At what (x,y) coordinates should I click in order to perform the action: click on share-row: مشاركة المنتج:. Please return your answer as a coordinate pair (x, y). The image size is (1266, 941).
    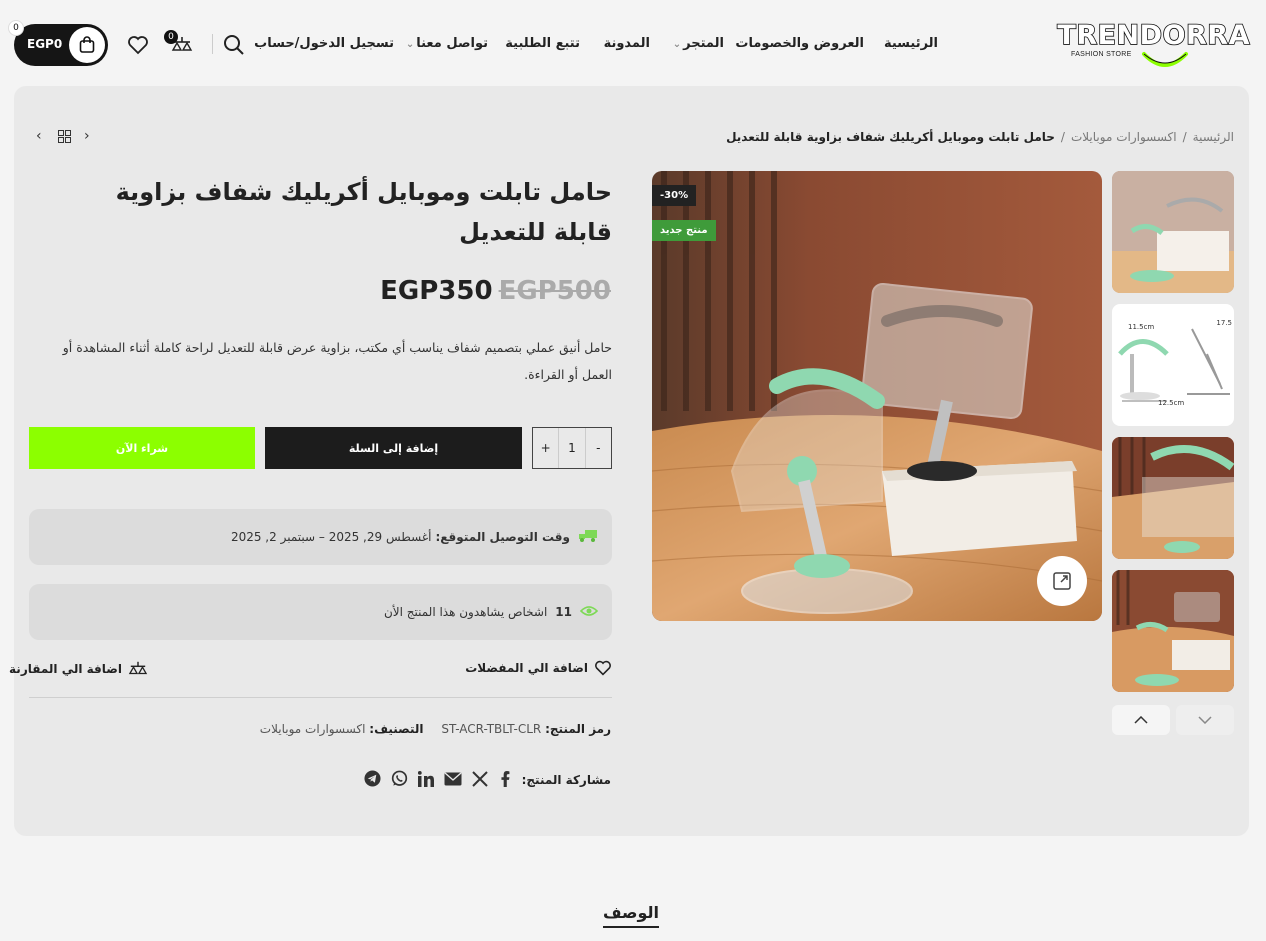
    Looking at the image, I should click on (487, 780).